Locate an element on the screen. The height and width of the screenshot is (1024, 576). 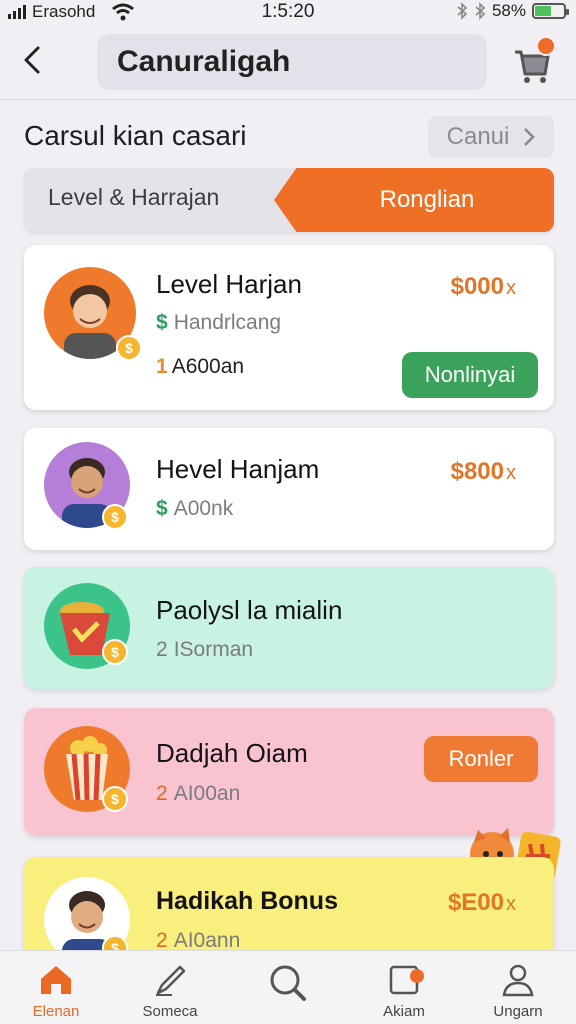
card-action-label: Nonlinyai is located at coordinates (470, 374).